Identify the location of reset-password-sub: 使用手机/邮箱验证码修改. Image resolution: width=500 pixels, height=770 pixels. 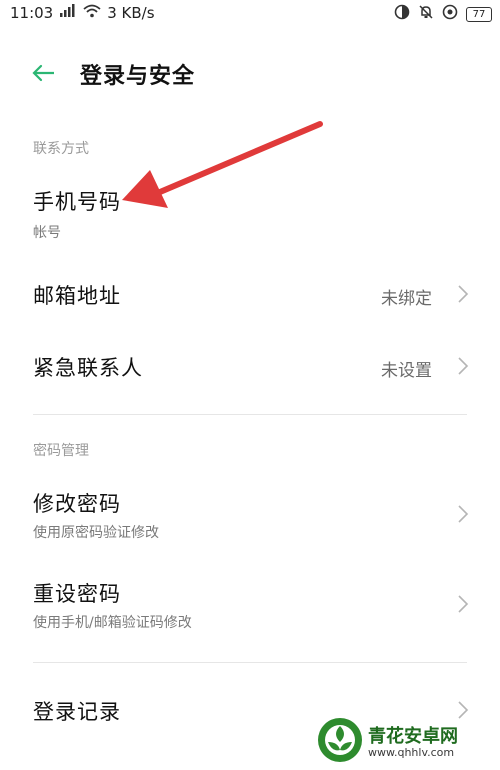
(112, 623).